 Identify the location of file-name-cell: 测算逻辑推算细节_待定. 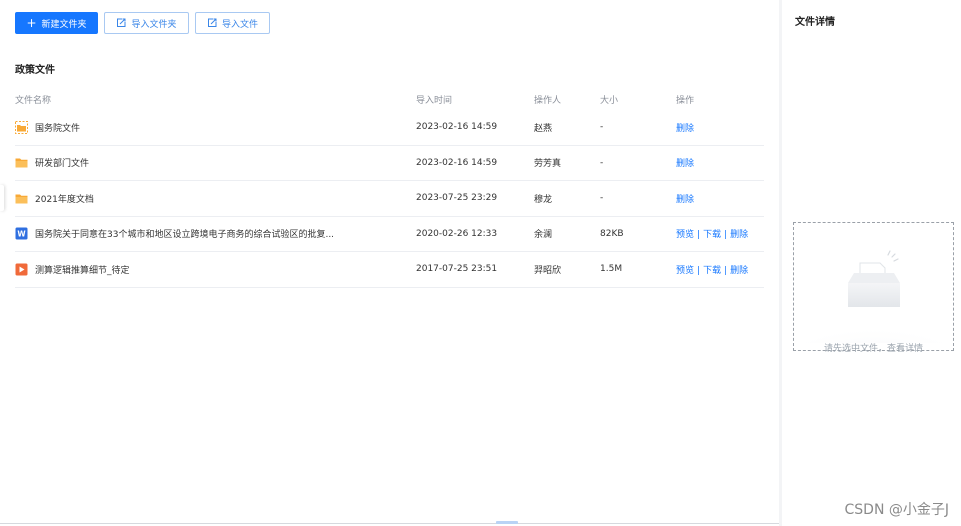
(215, 269).